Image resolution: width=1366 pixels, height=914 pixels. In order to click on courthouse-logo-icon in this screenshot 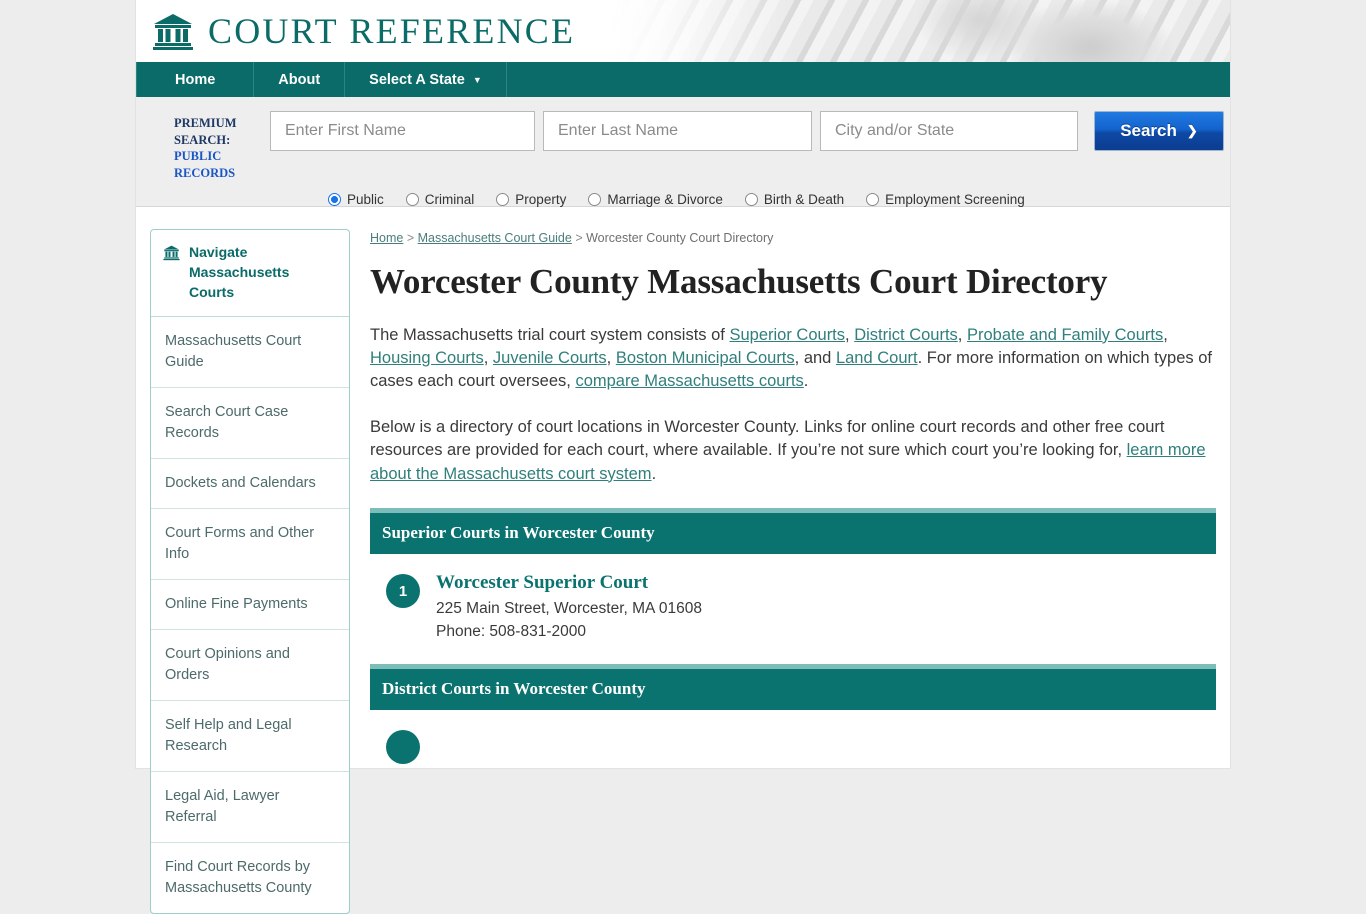, I will do `click(173, 31)`.